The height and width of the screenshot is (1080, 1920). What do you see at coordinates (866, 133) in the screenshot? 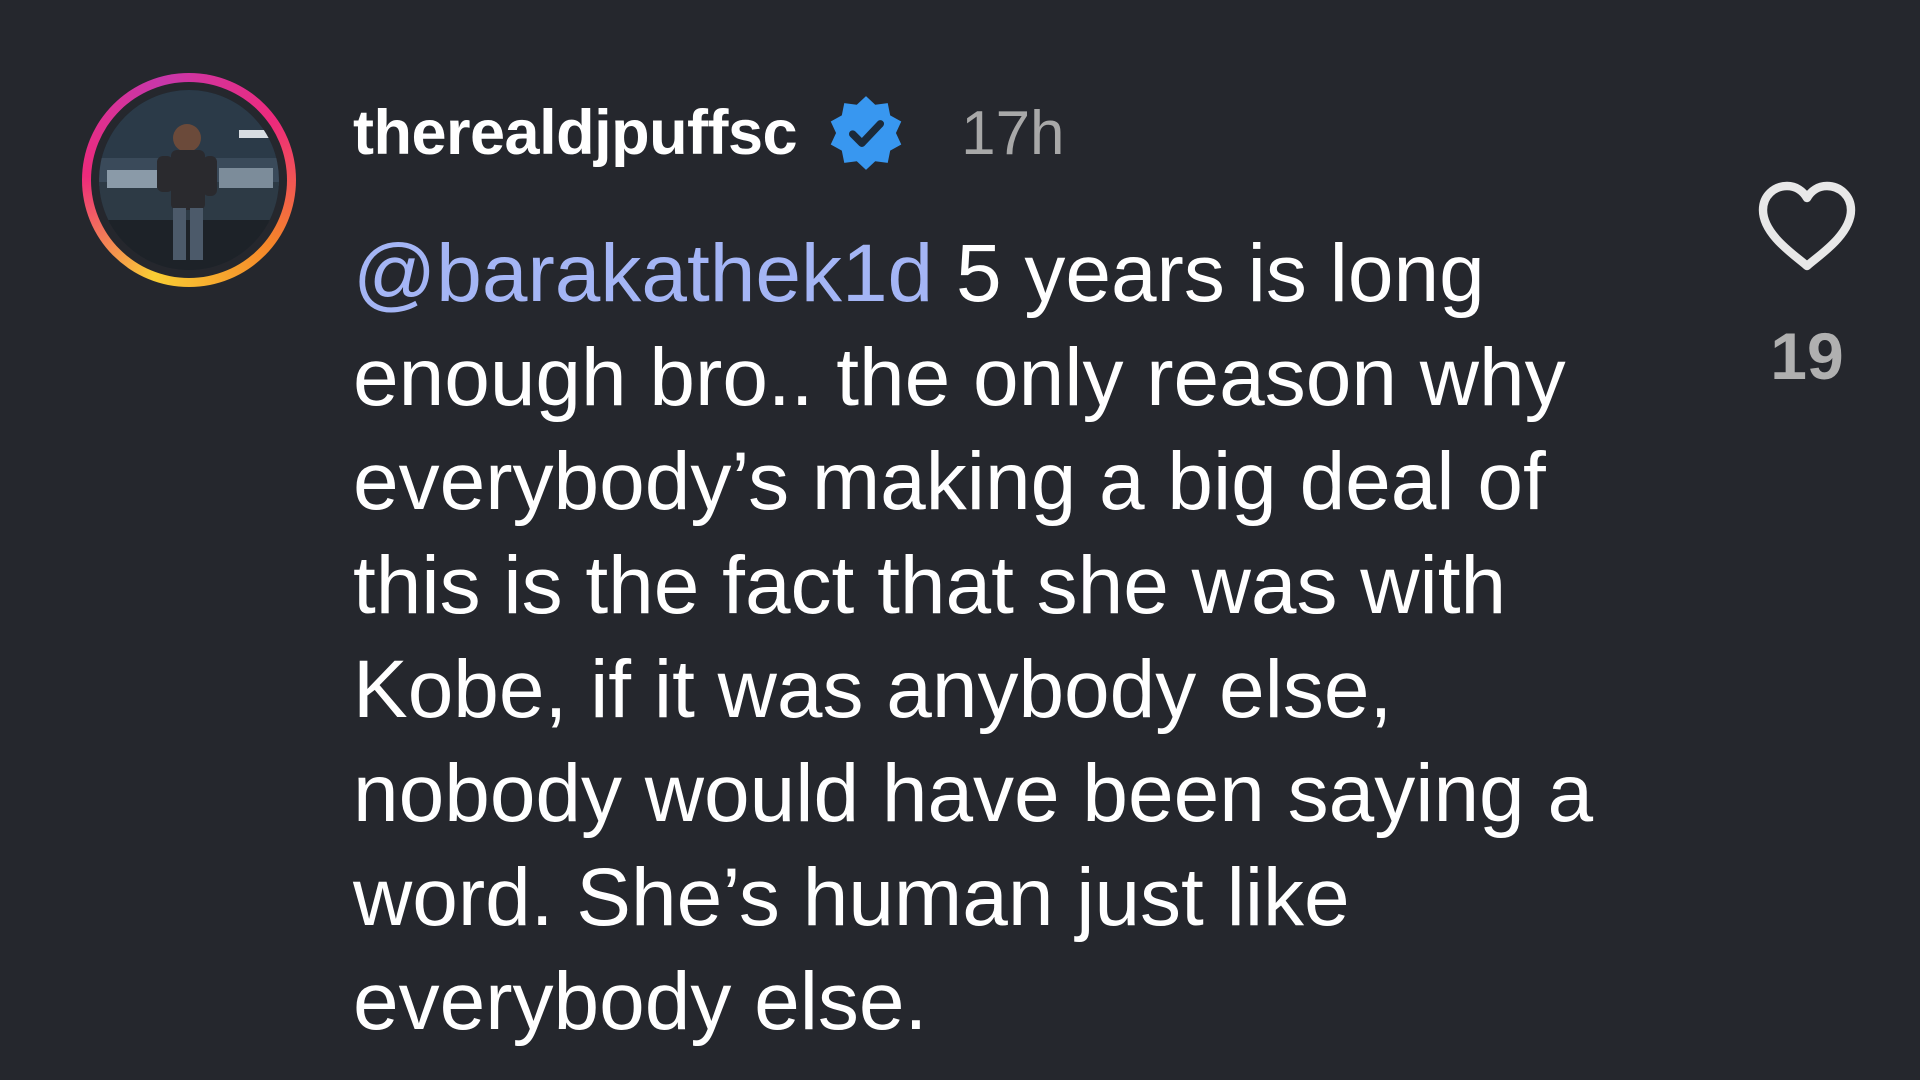
I see `verified-badge-icon` at bounding box center [866, 133].